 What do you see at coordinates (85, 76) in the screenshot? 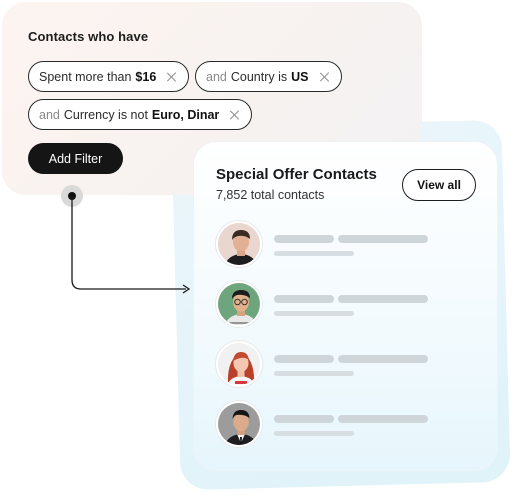
I see `chip-label: Spent more than` at bounding box center [85, 76].